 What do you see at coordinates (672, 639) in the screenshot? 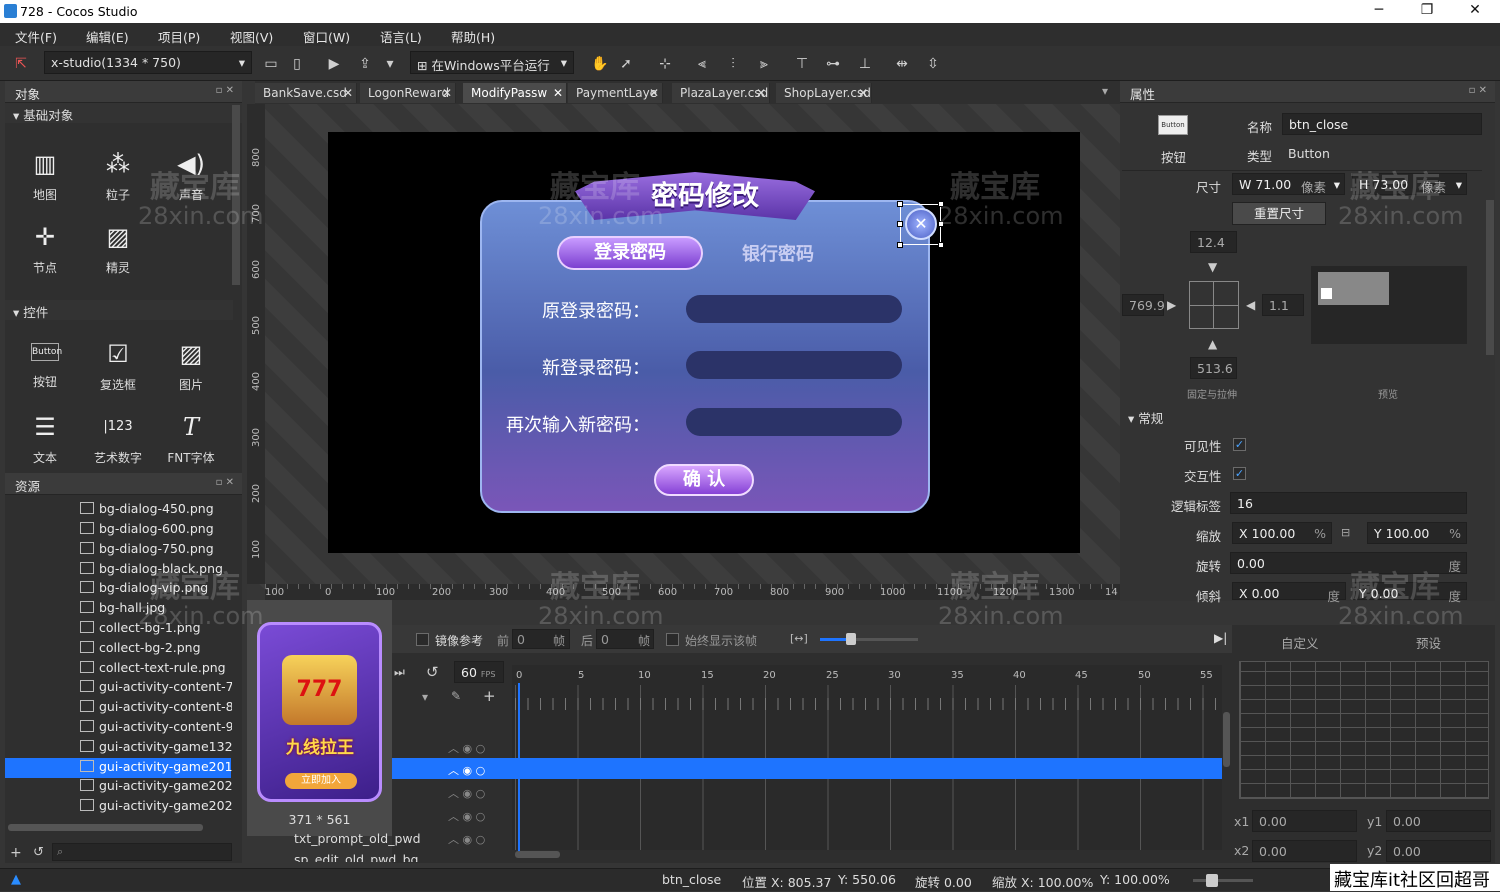
I see `always-show-checkbox: ✓` at bounding box center [672, 639].